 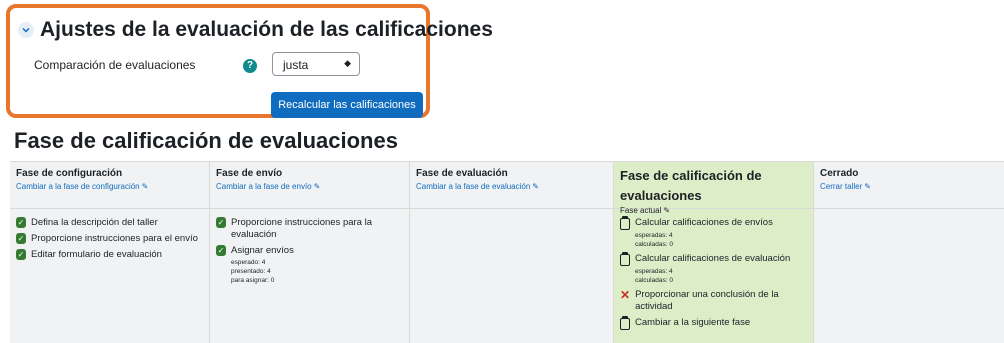 I want to click on phase-name: Fase de envío, so click(x=249, y=173).